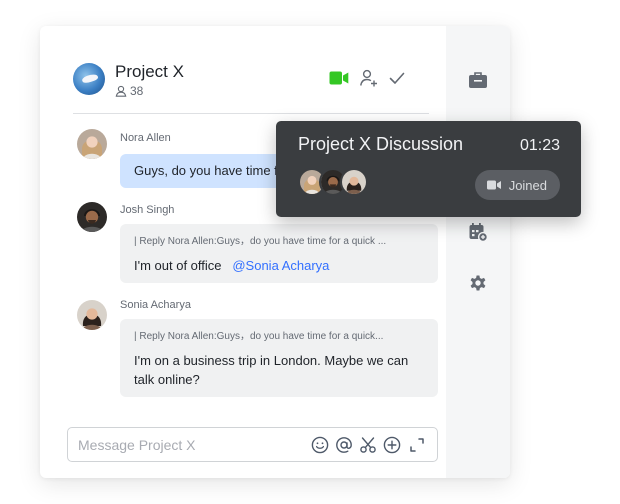 The height and width of the screenshot is (504, 620). Describe the element at coordinates (539, 145) in the screenshot. I see `call-timer: 01:23` at that location.